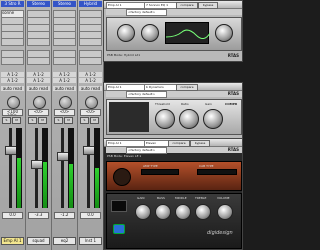 This screenshot has width=320, height=250. Describe the element at coordinates (38, 241) in the screenshot. I see `track-name: squad` at that location.